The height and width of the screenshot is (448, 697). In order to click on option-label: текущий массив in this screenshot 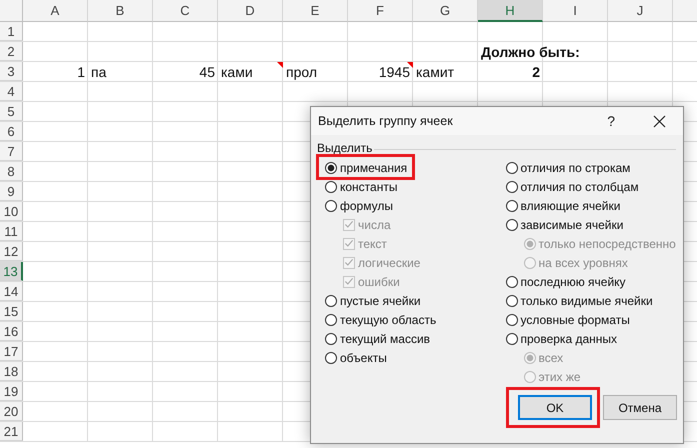, I will do `click(385, 339)`.